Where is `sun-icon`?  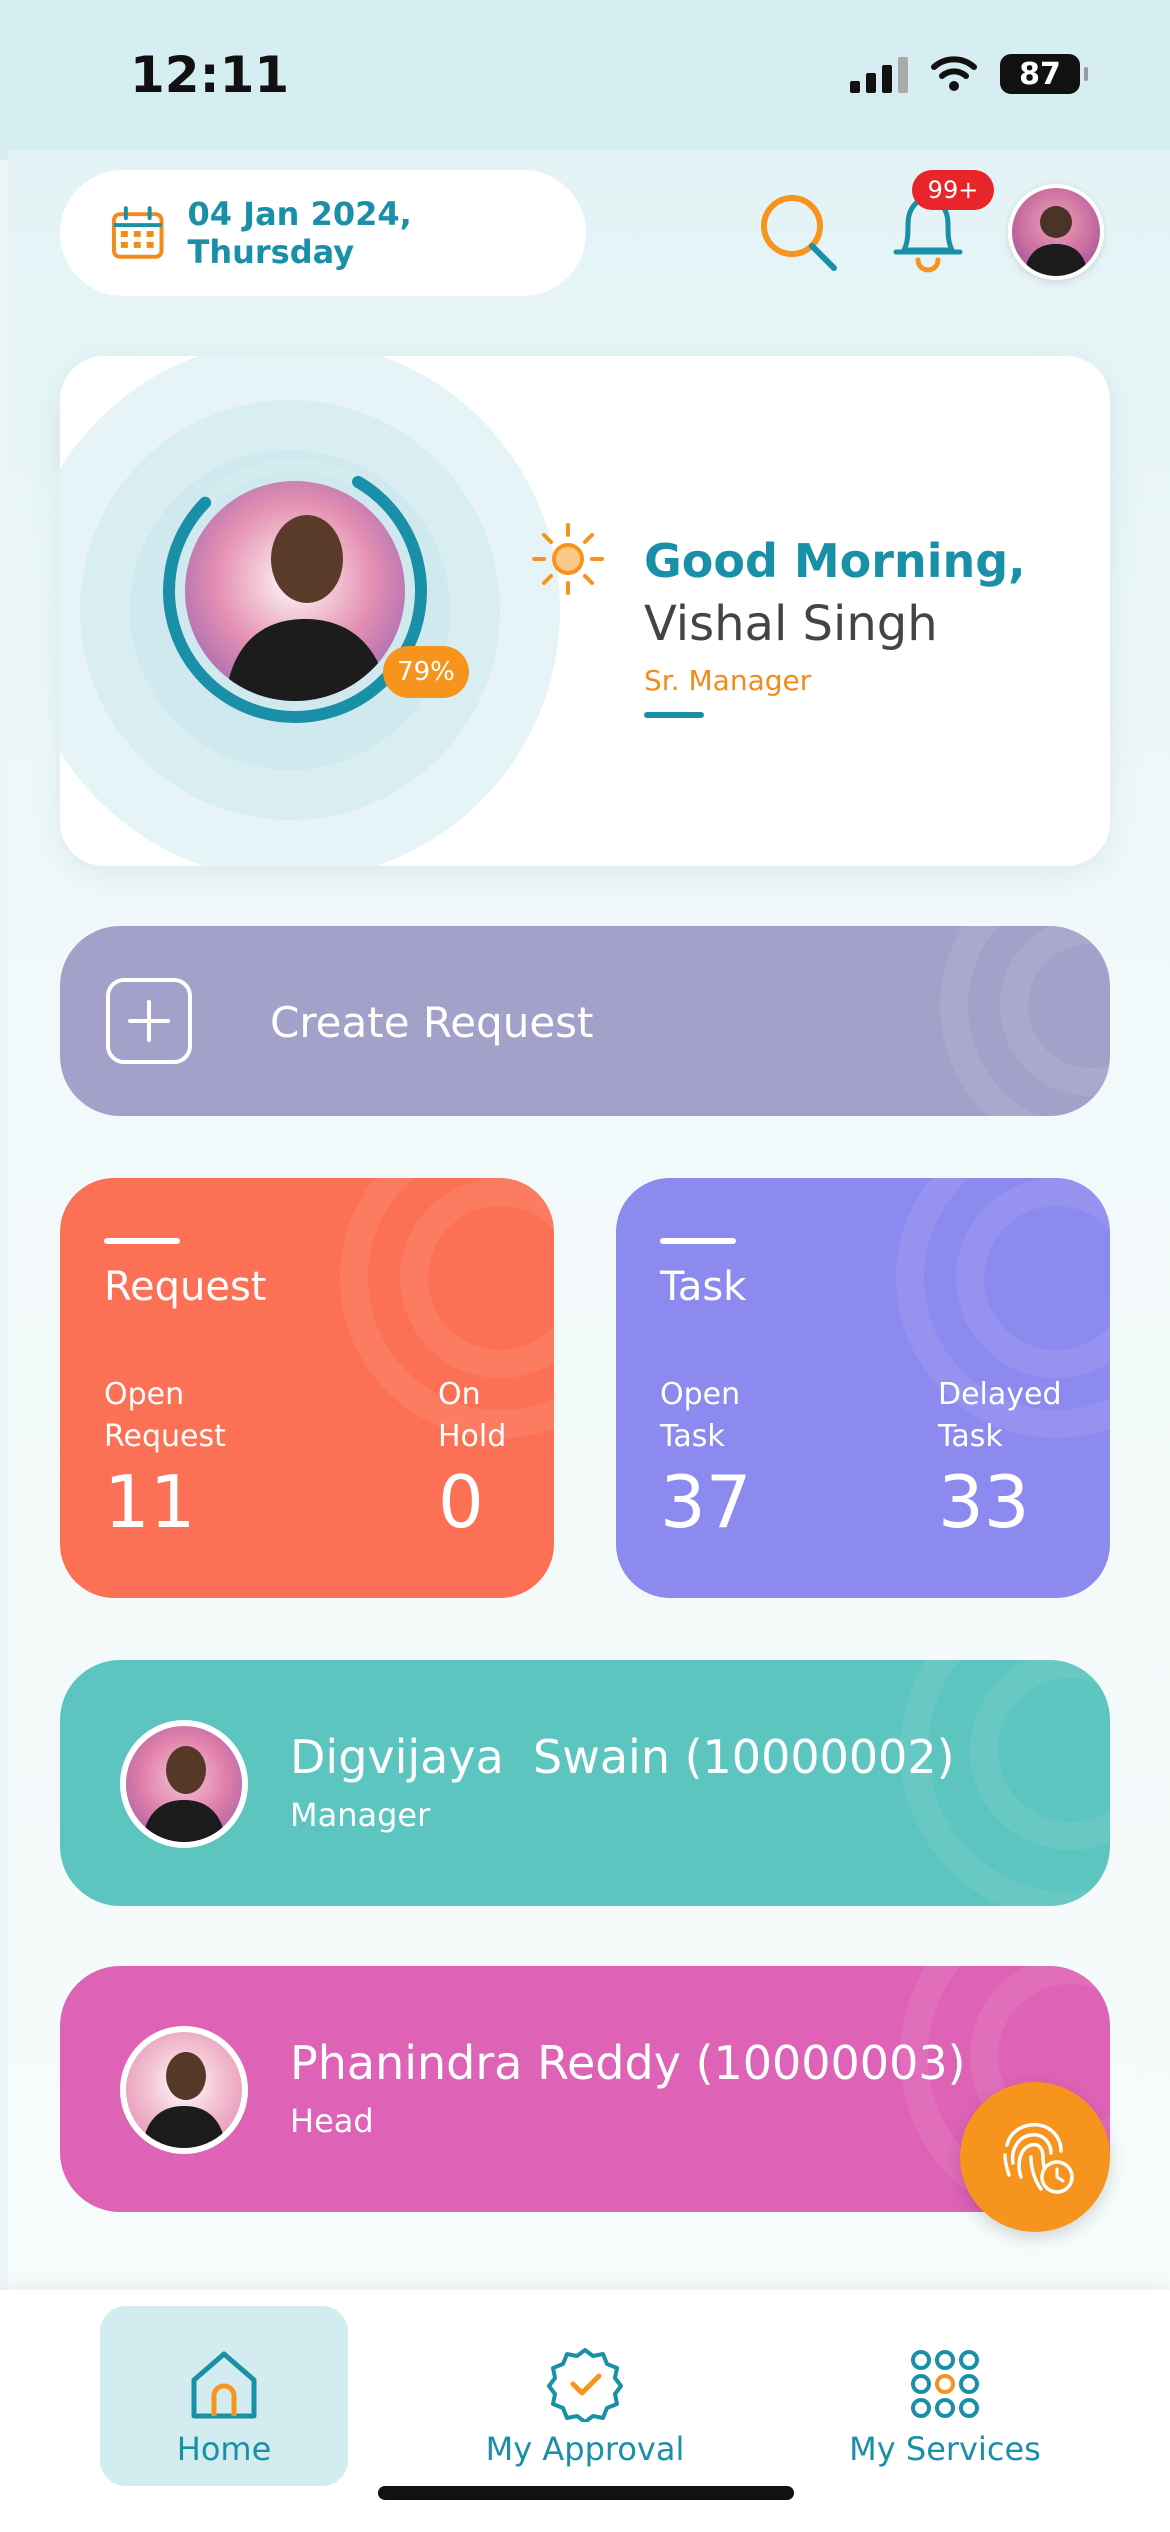
sun-icon is located at coordinates (568, 559).